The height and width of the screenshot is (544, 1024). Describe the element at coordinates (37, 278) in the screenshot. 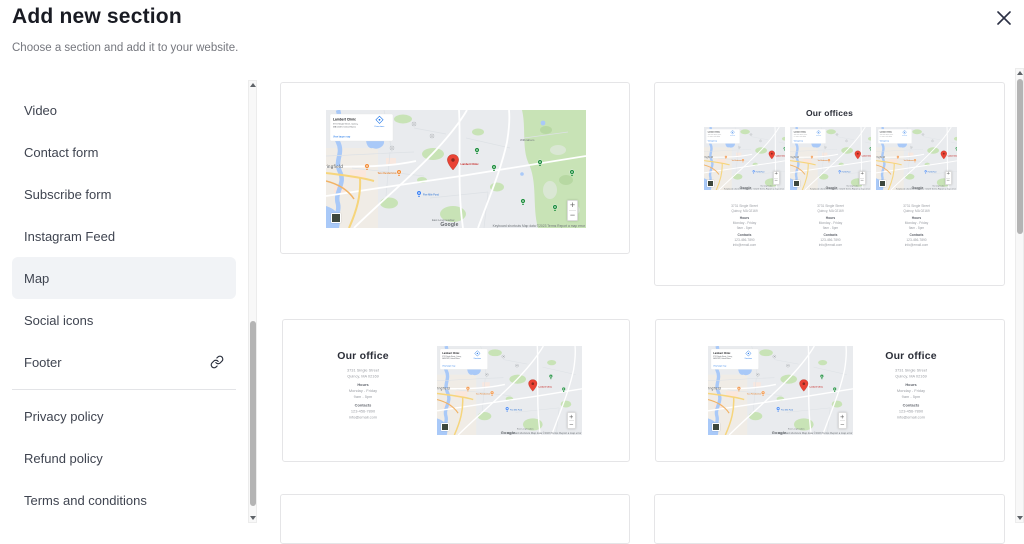

I see `sidebar-item-label: Map` at that location.